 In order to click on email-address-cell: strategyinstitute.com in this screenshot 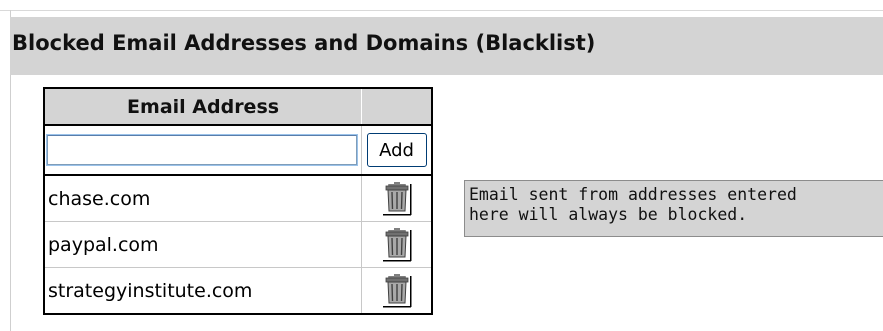, I will do `click(203, 290)`.